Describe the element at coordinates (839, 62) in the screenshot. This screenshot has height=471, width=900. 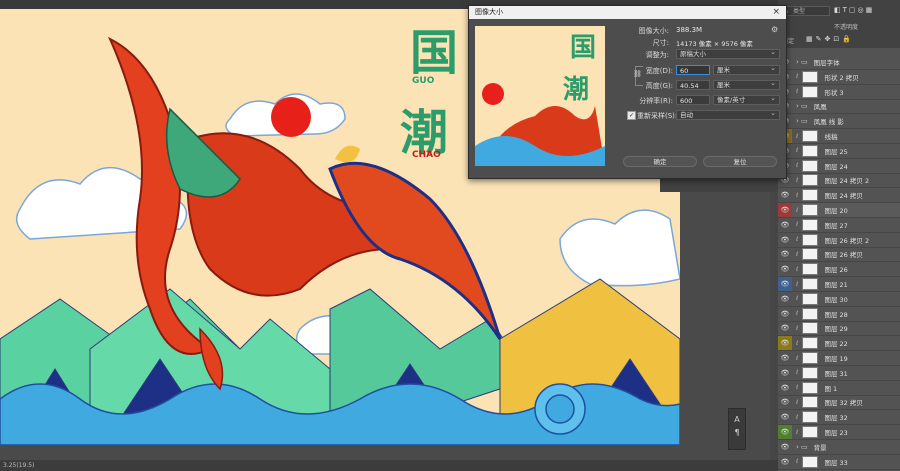
I see `layer-group-row: 👁› ▭图层字体` at that location.